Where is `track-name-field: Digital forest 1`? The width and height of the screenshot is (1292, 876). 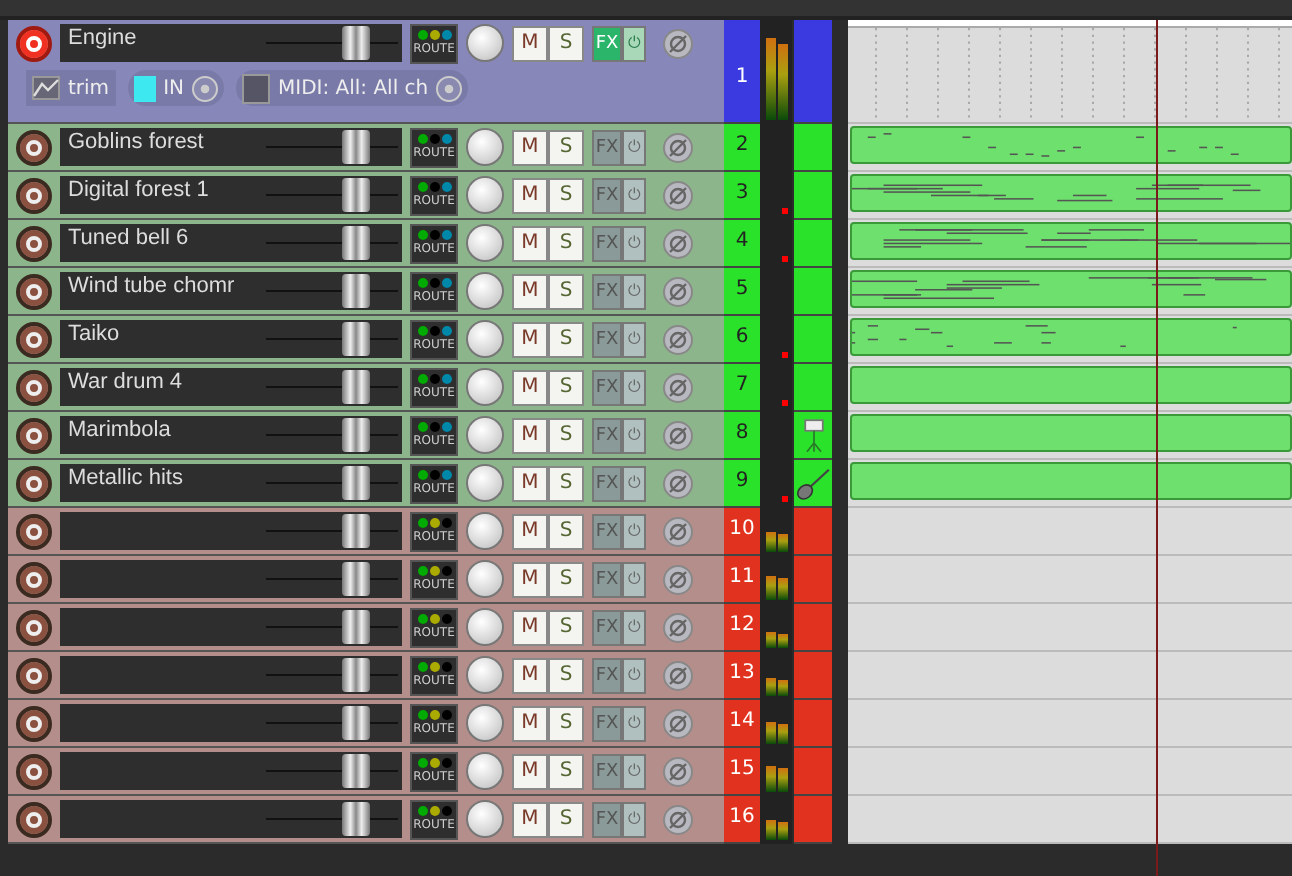
track-name-field: Digital forest 1 is located at coordinates (231, 195).